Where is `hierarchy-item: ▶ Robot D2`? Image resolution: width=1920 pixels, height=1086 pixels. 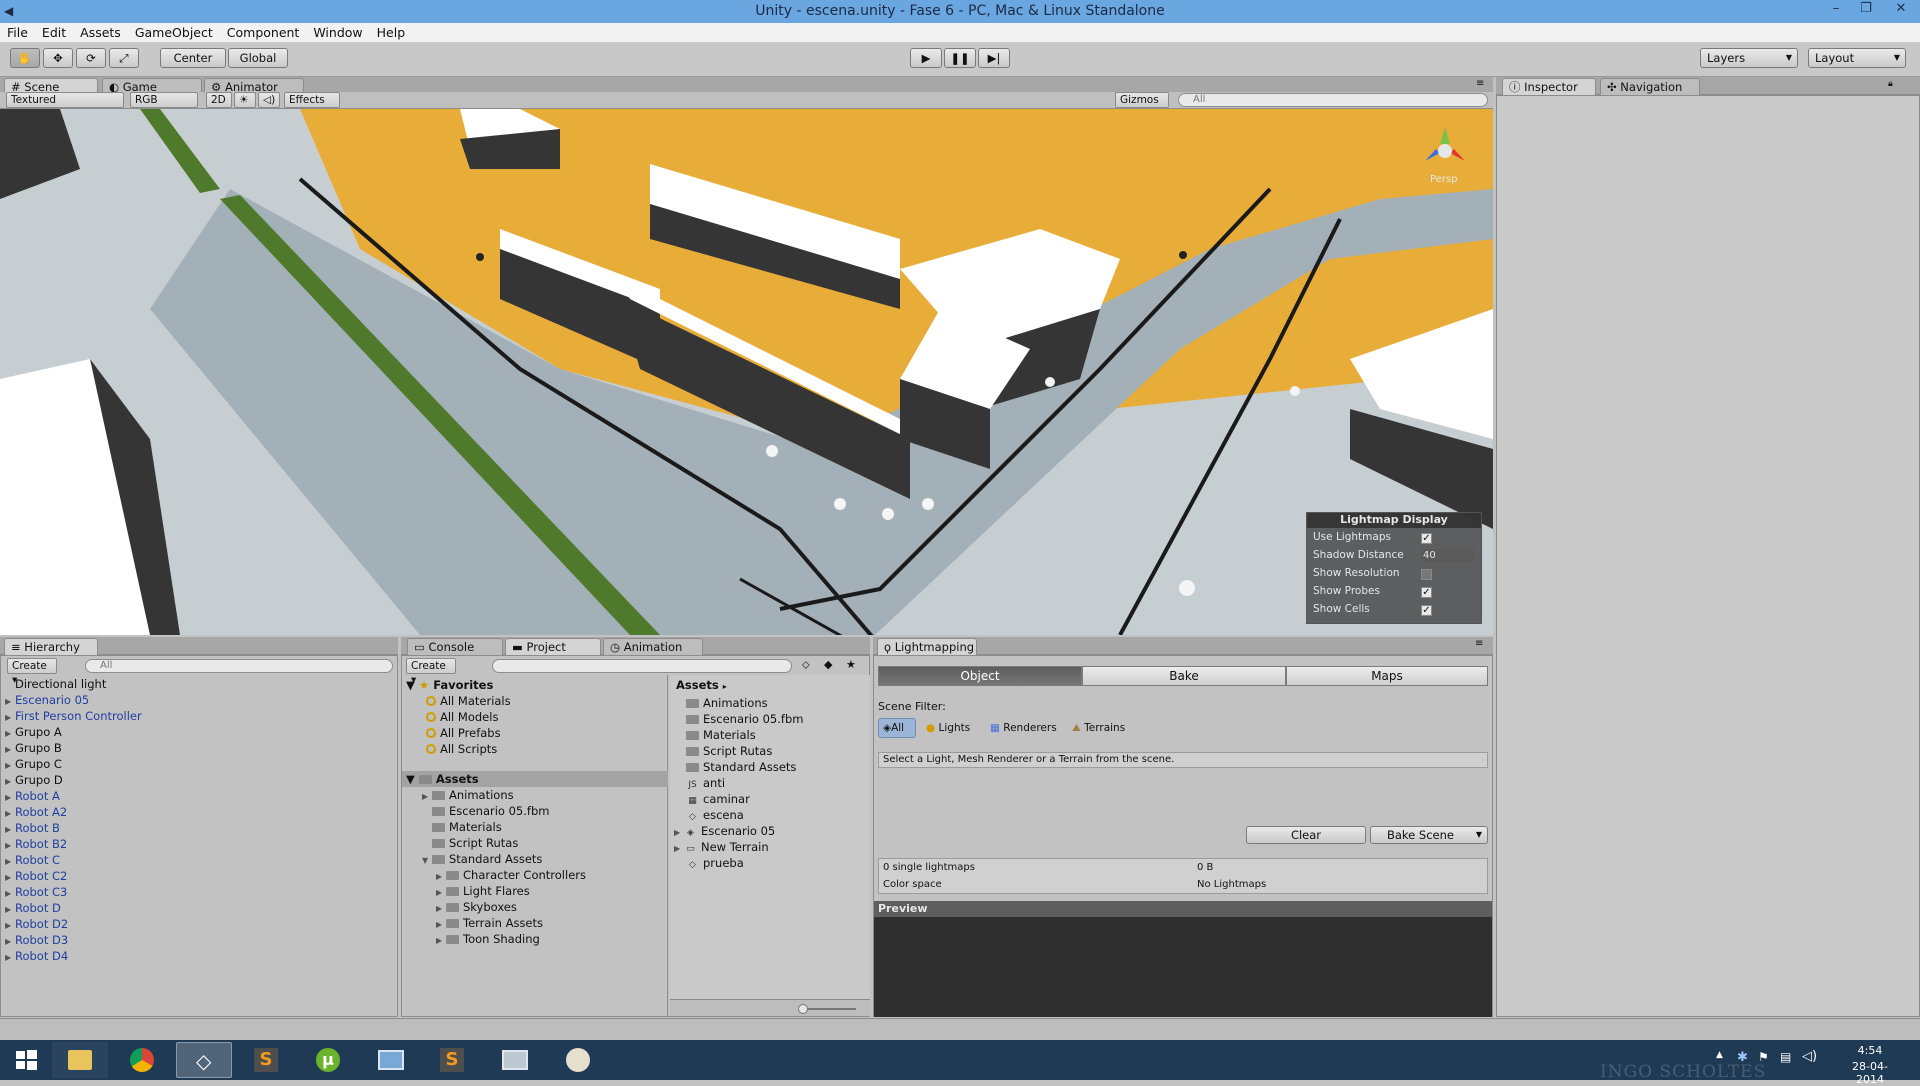
hierarchy-item: ▶ Robot D2 is located at coordinates (36, 924).